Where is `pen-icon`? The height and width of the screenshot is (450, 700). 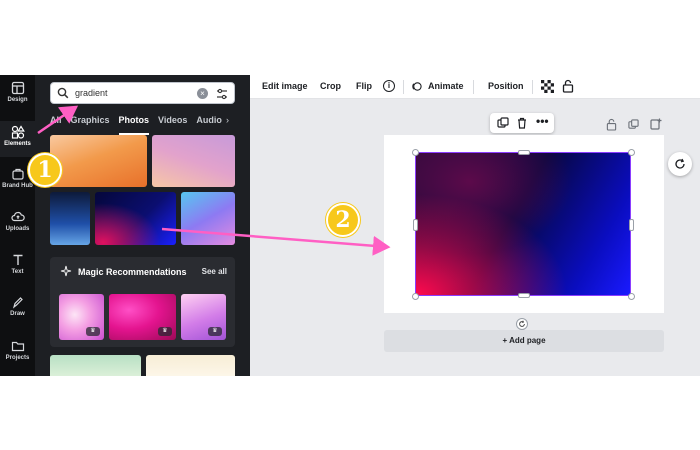 pen-icon is located at coordinates (17, 303).